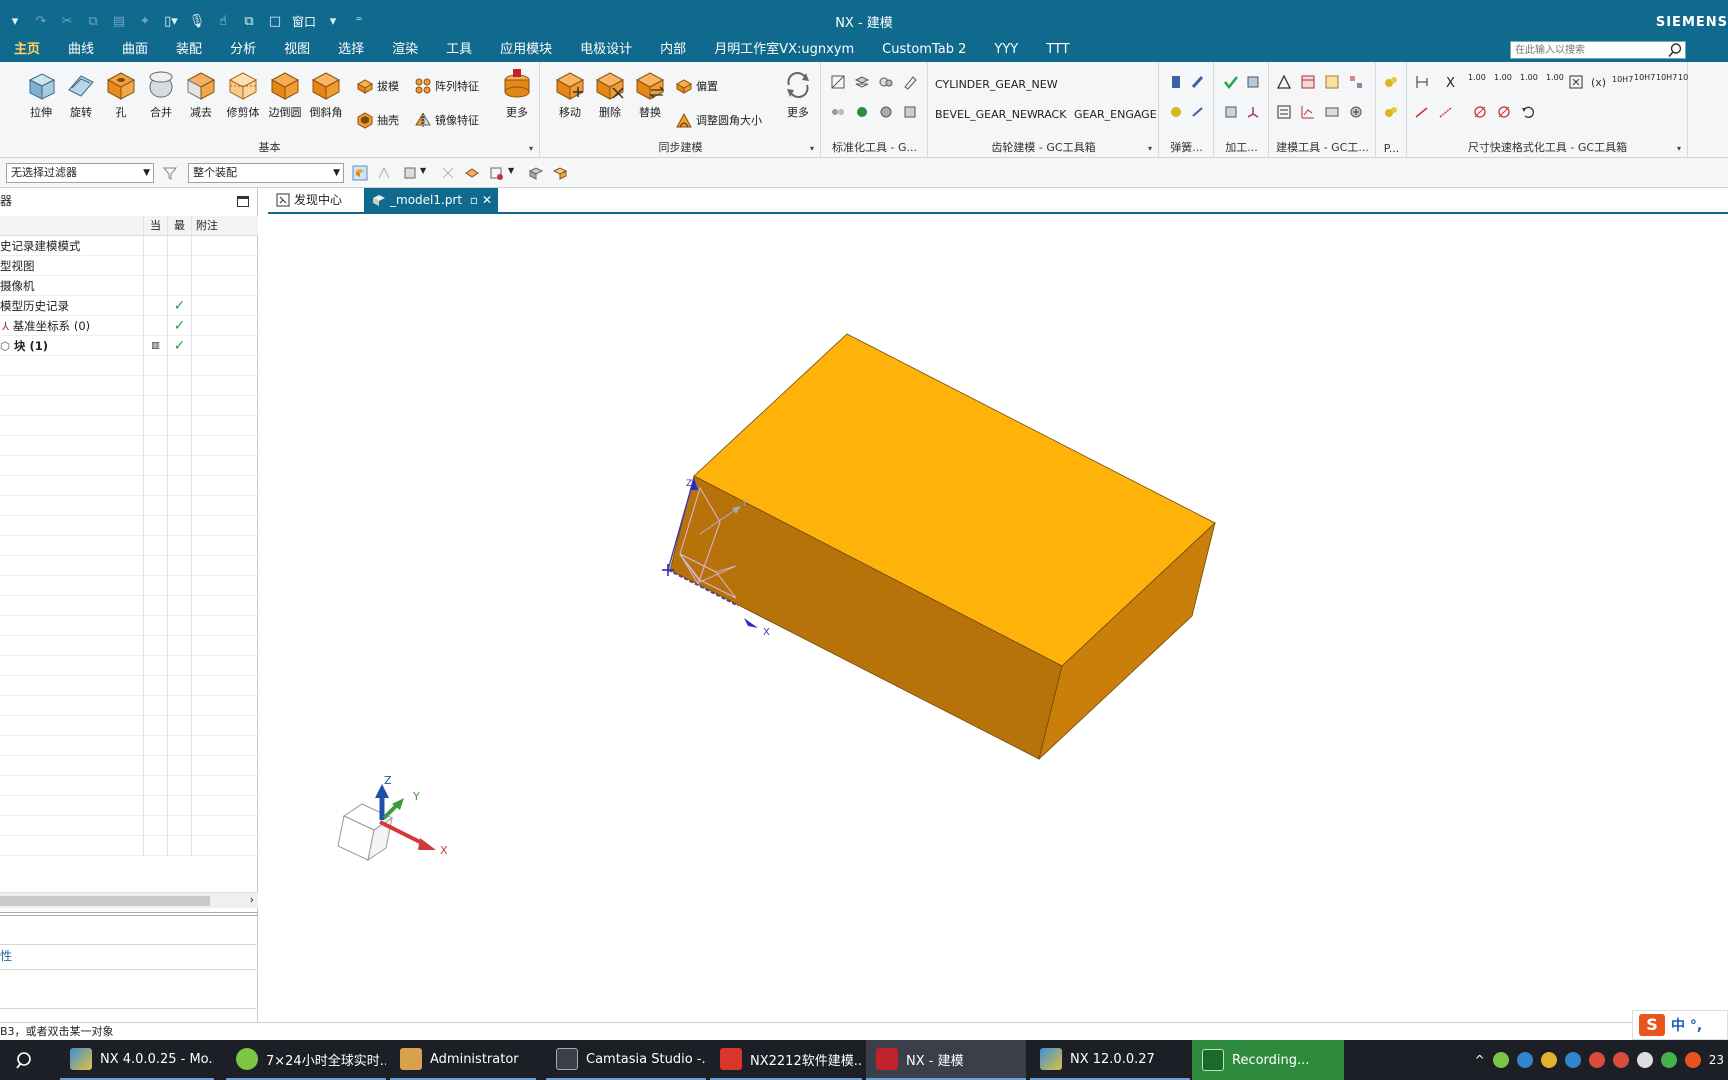  Describe the element at coordinates (1679, 148) in the screenshot. I see `group-dim-expand-icon: ▾` at that location.